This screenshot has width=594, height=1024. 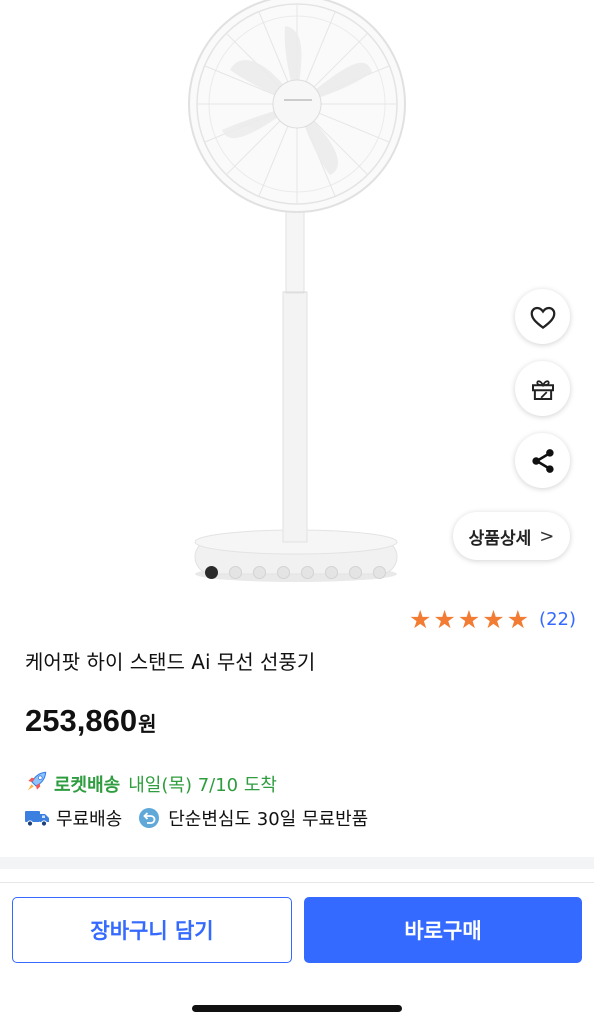 What do you see at coordinates (170, 662) in the screenshot?
I see `product-title: 케어팟 하이 스탠드 Ai 무선 선풍기` at bounding box center [170, 662].